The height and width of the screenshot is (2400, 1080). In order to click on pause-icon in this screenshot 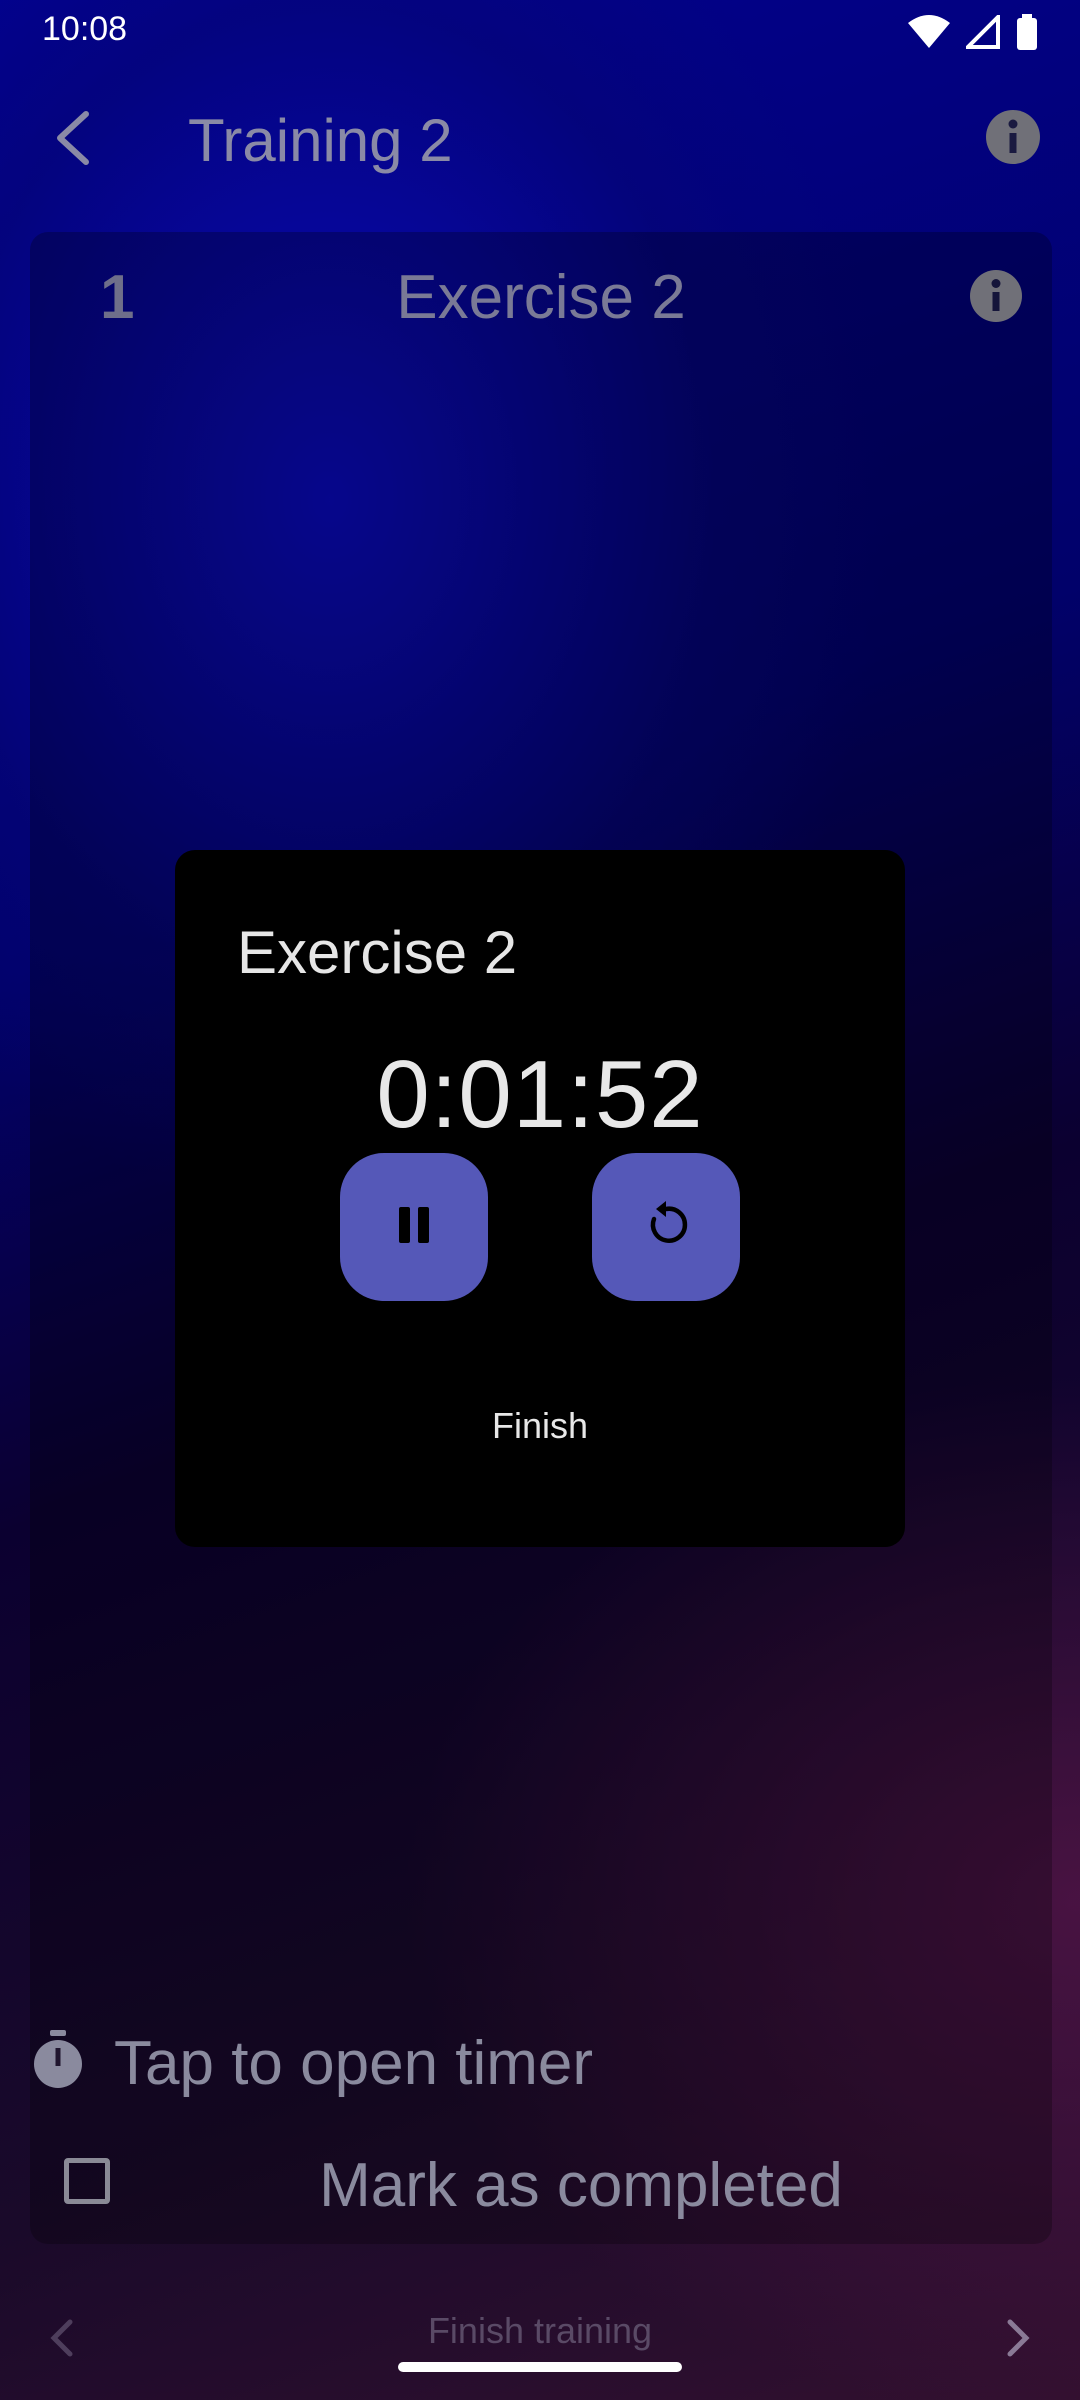, I will do `click(414, 1227)`.